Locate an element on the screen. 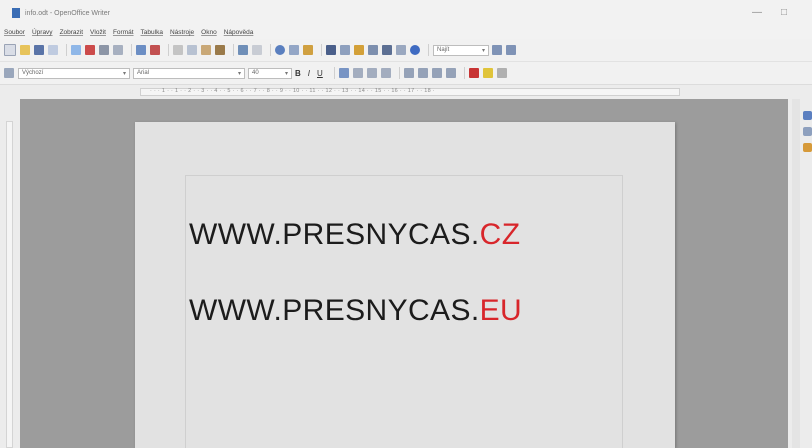 This screenshot has width=812, height=448. find-combobox: Najít ▾ is located at coordinates (461, 50).